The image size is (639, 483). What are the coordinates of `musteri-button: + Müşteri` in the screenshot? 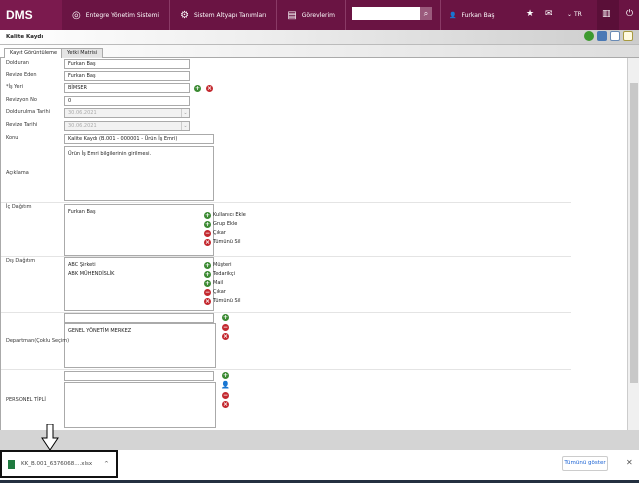 It's located at (222, 265).